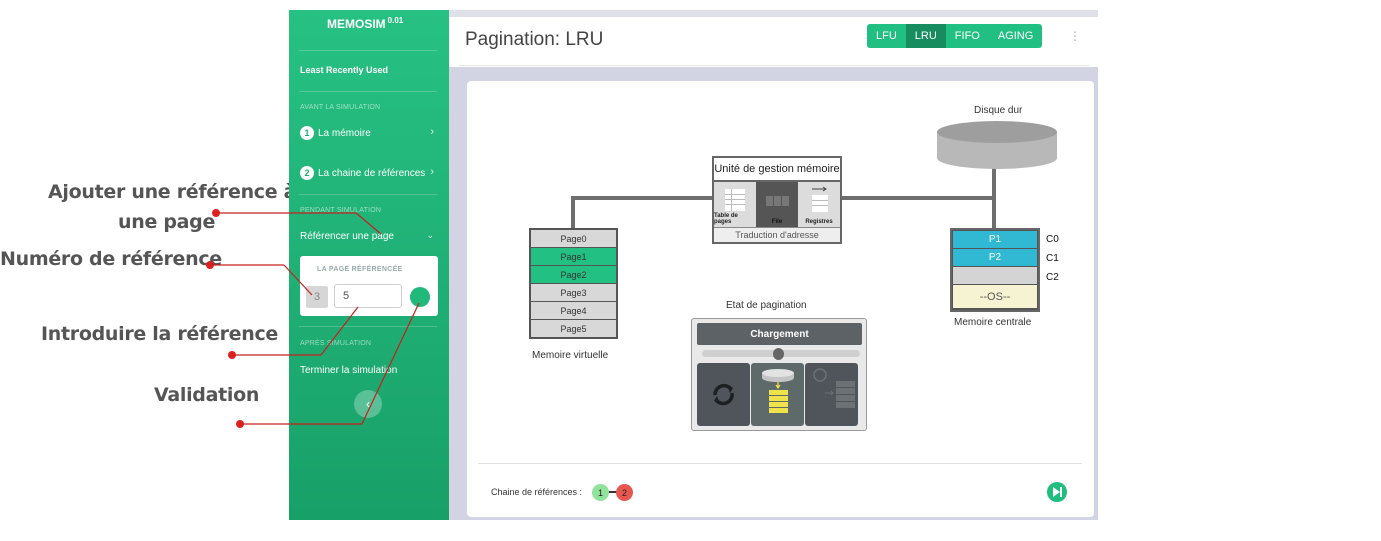 The image size is (1381, 541). I want to click on reference-input, so click(368, 296).